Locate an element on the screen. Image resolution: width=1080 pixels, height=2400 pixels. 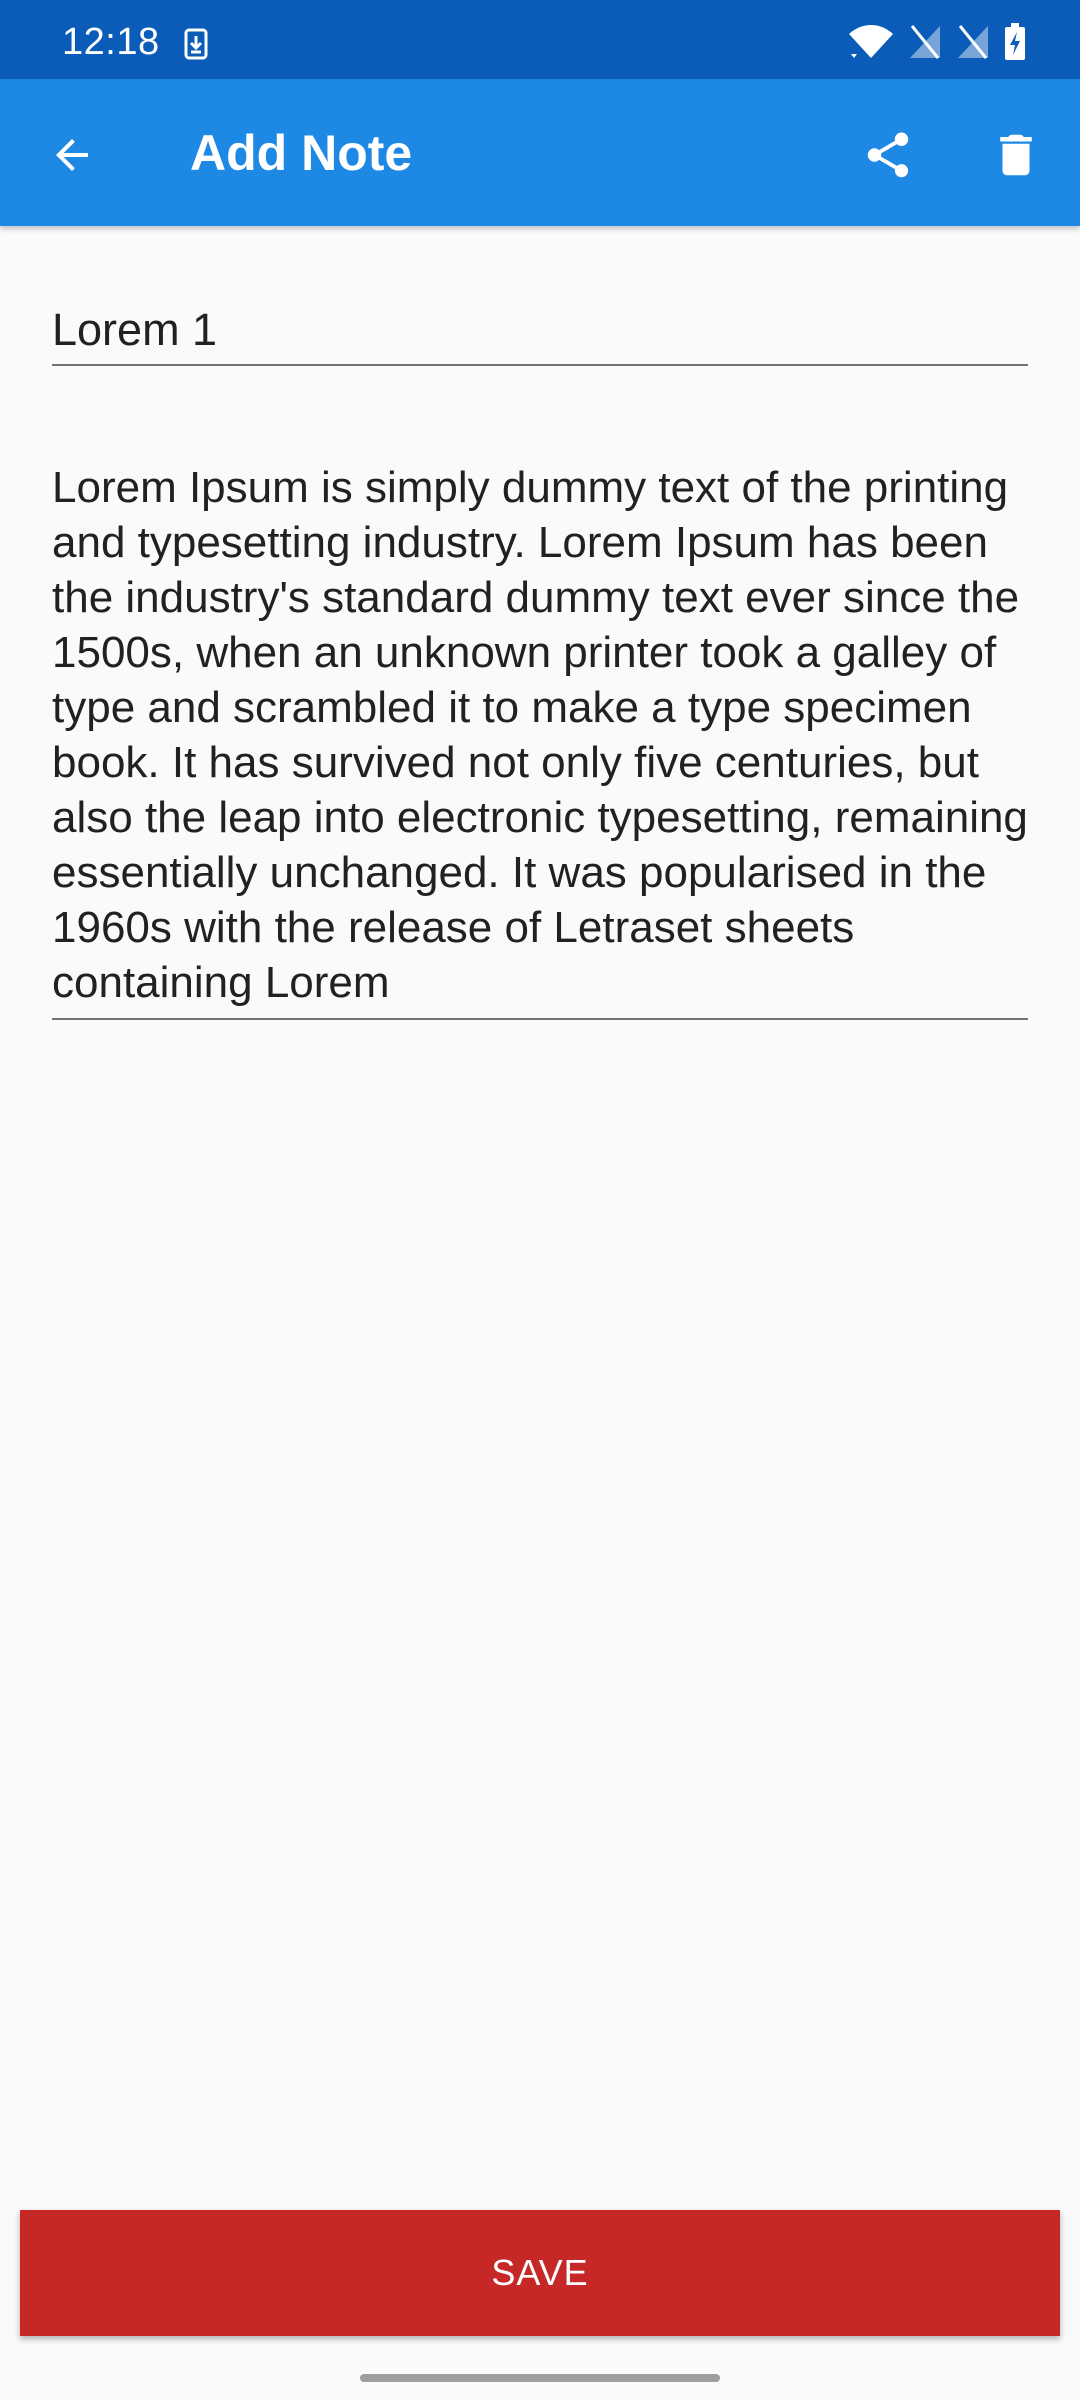
note-title-input is located at coordinates (540, 331).